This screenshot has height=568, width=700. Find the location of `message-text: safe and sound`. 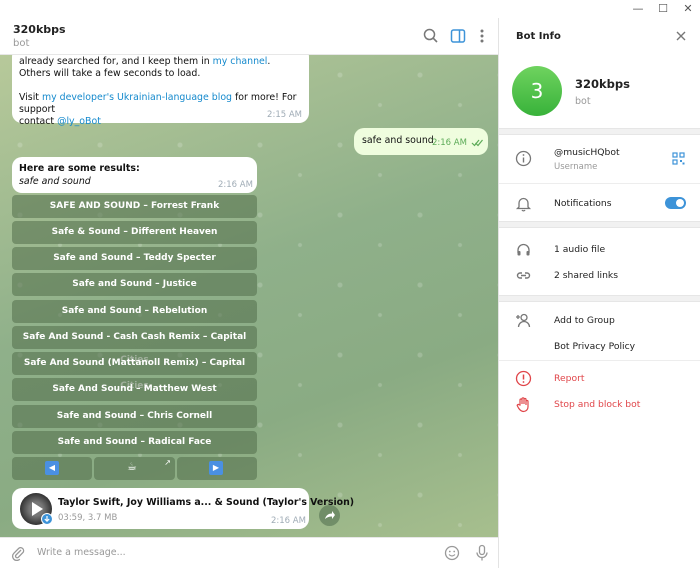

message-text: safe and sound is located at coordinates (398, 140).